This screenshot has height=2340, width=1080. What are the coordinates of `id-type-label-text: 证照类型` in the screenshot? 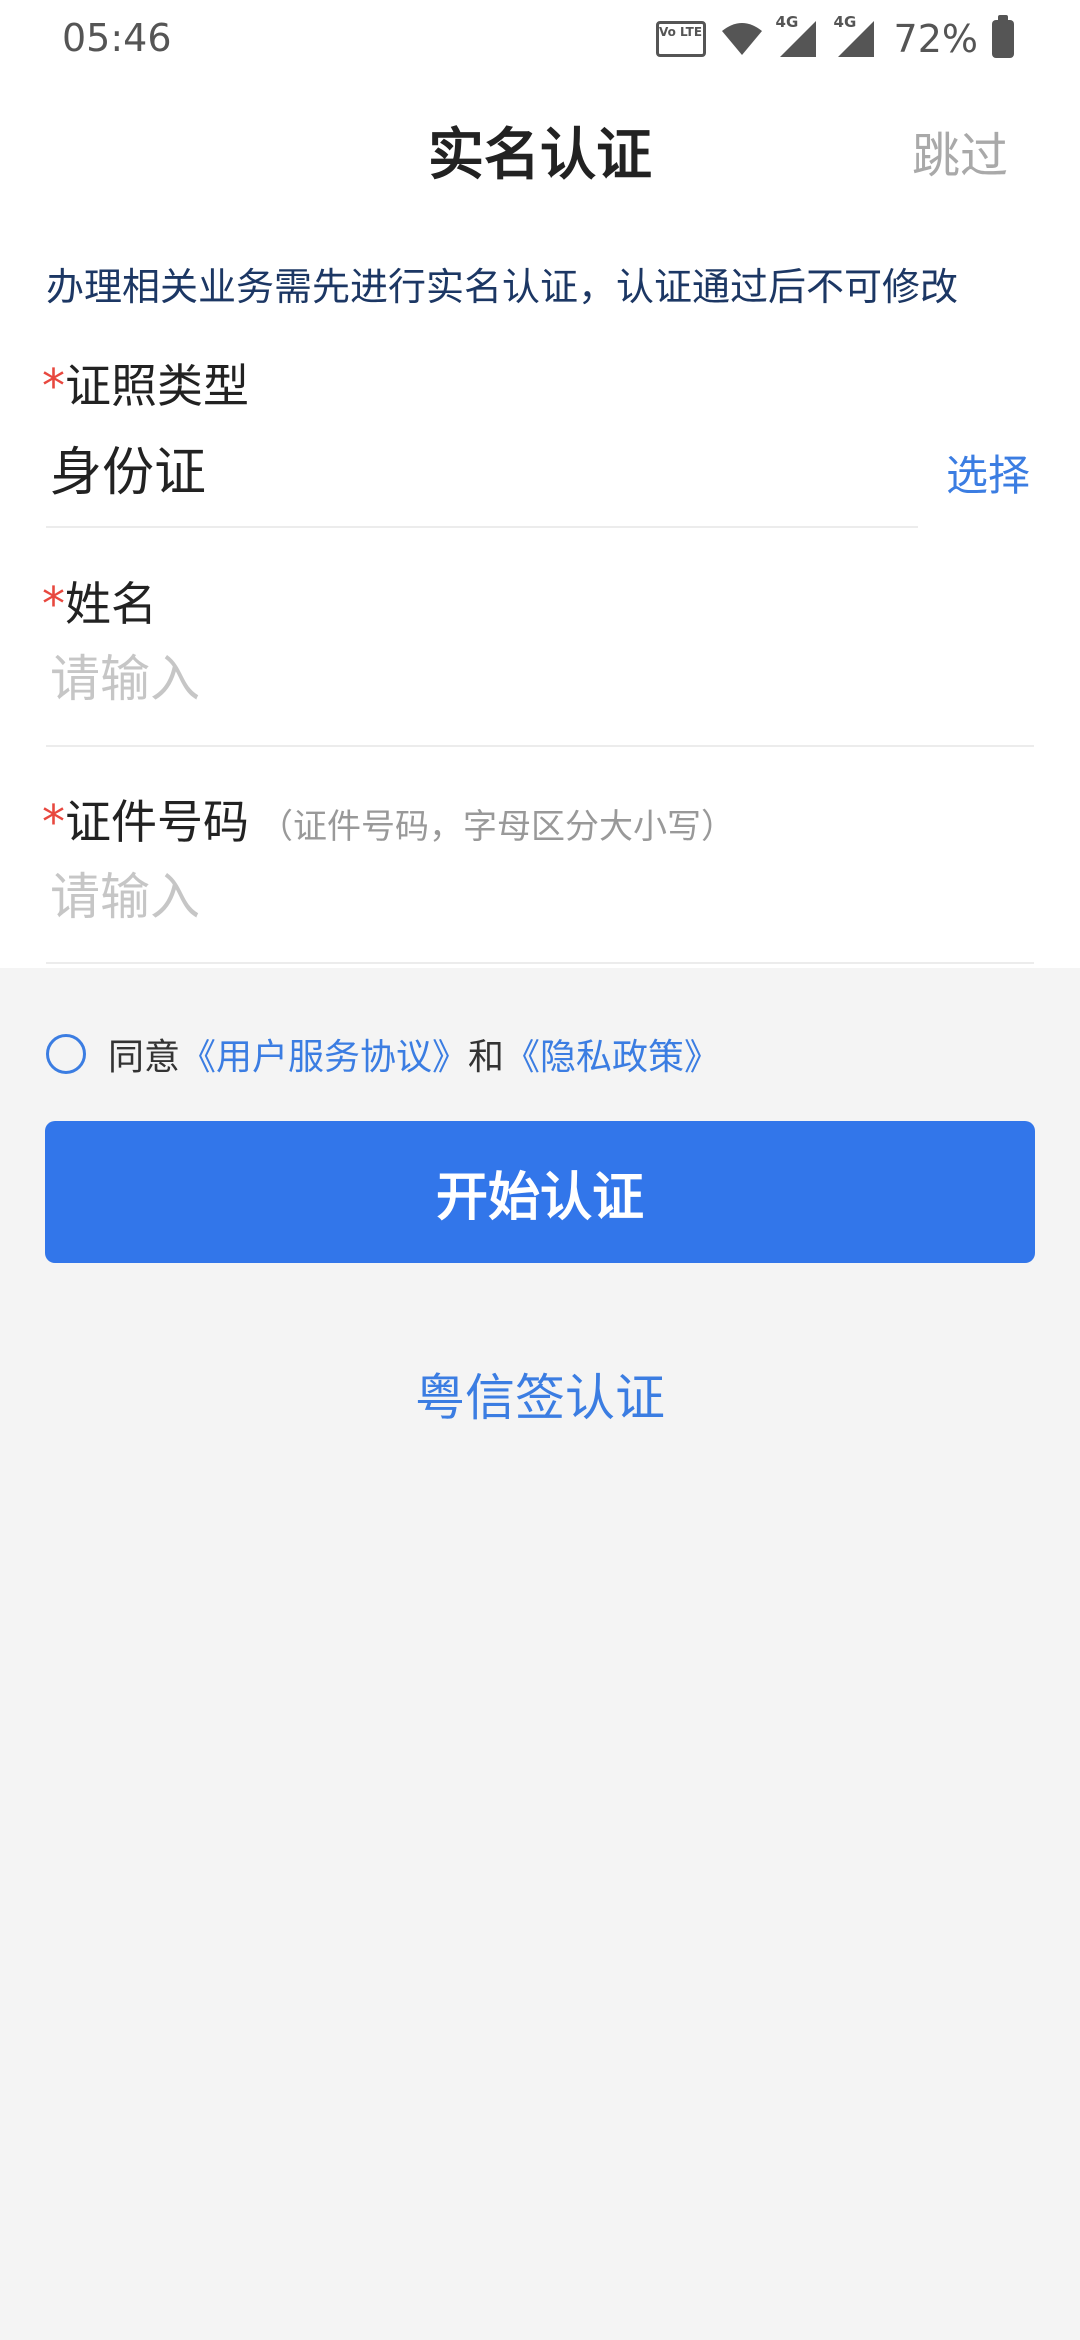 It's located at (157, 386).